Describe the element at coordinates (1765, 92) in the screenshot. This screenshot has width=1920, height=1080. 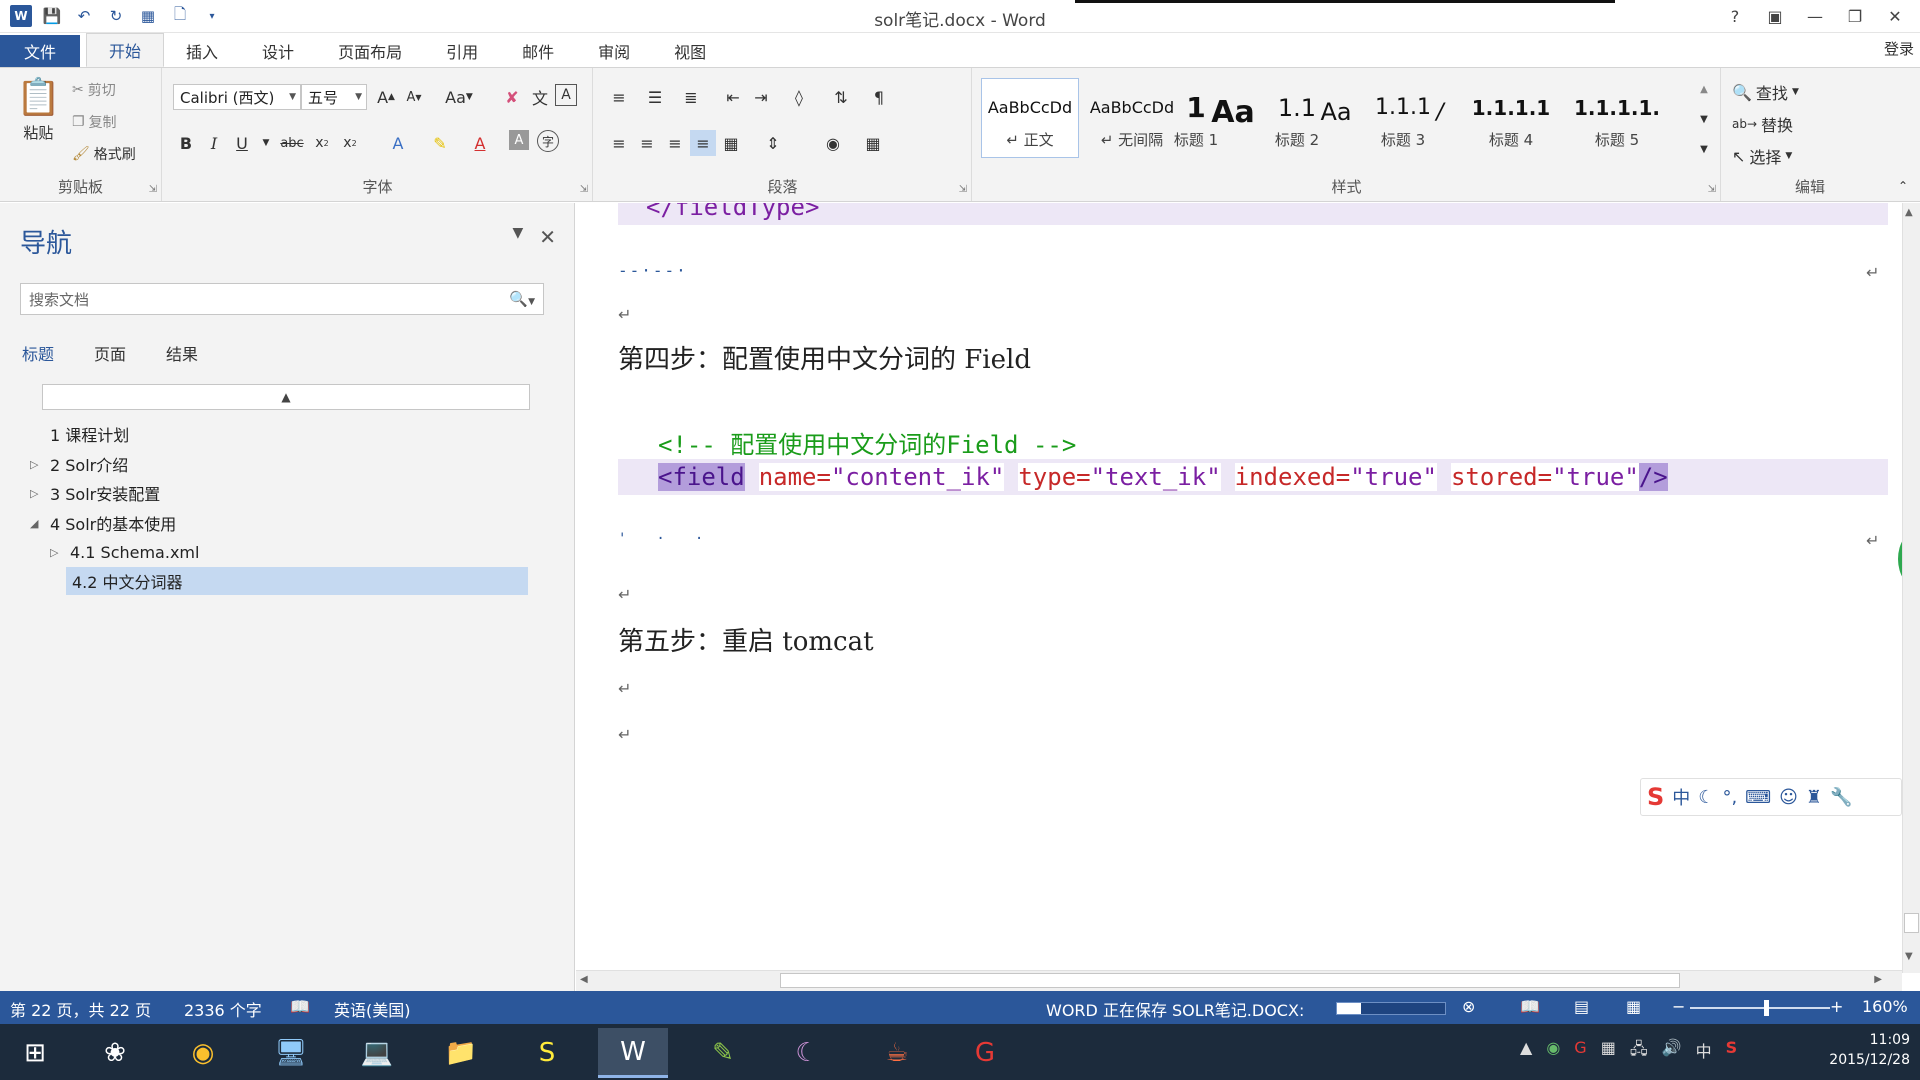
I see `find-button: 🔍 查找 ▼` at that location.